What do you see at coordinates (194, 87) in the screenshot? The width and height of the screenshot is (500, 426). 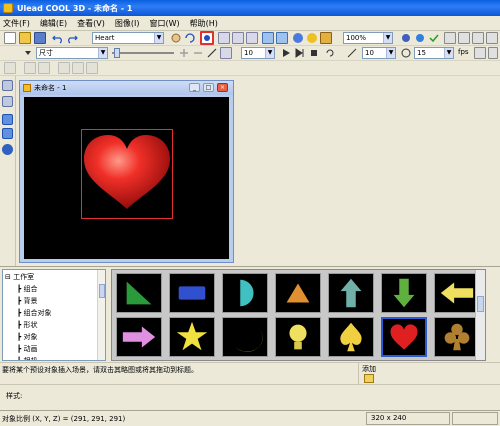 I see `minimize-button: _` at bounding box center [194, 87].